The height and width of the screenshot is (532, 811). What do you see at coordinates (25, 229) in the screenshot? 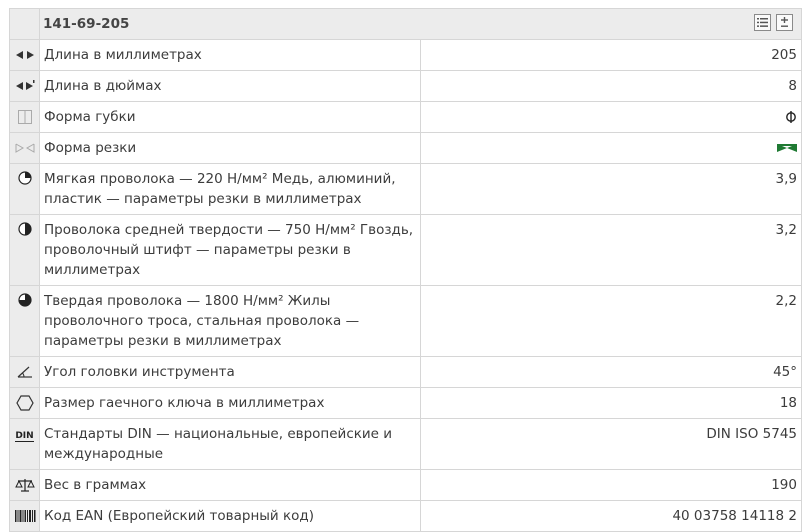
I see `half-circle-icon` at bounding box center [25, 229].